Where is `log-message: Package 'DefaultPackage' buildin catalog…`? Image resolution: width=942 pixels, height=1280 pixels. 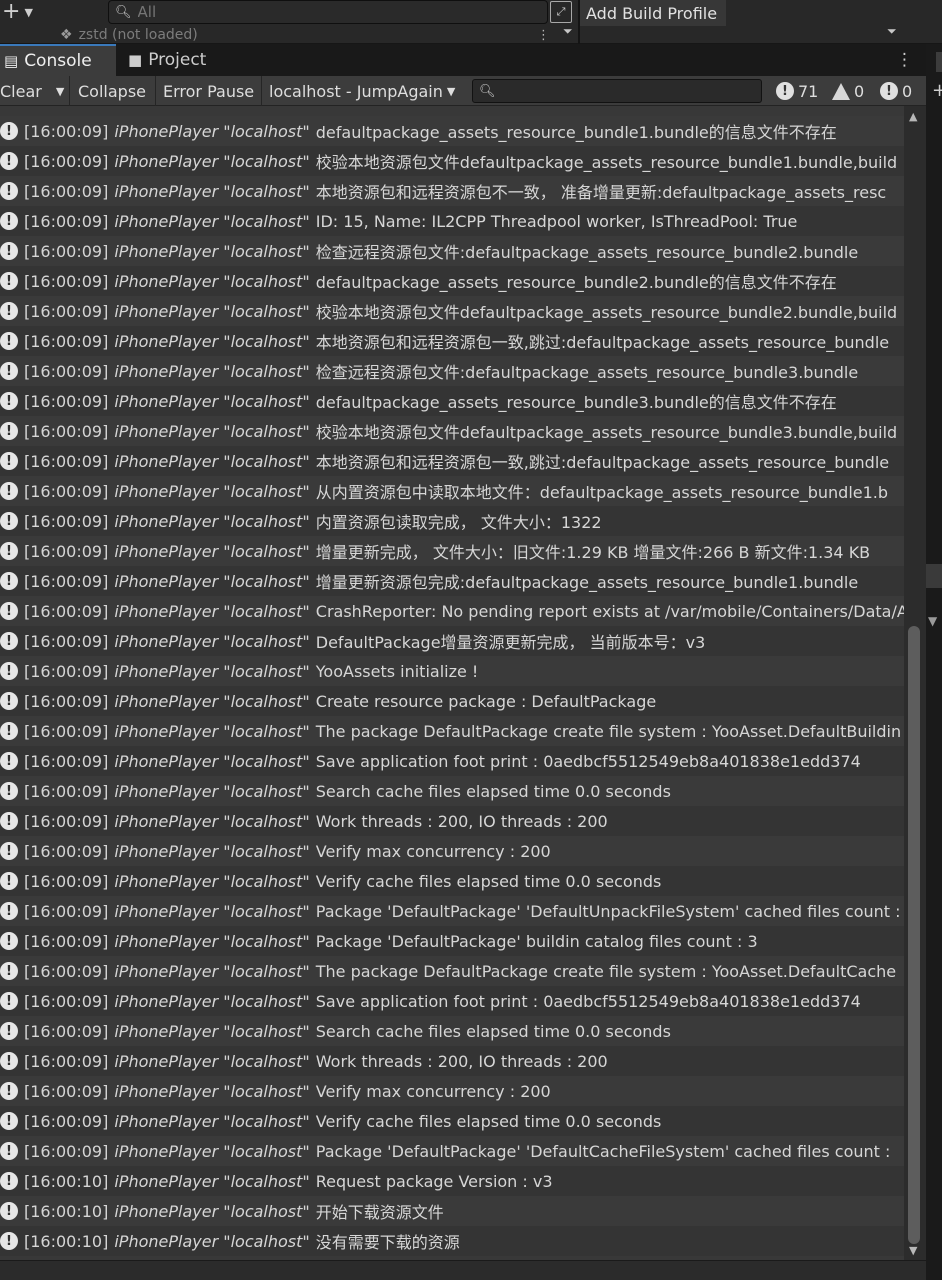
log-message: Package 'DefaultPackage' buildin catalog… is located at coordinates (536, 941).